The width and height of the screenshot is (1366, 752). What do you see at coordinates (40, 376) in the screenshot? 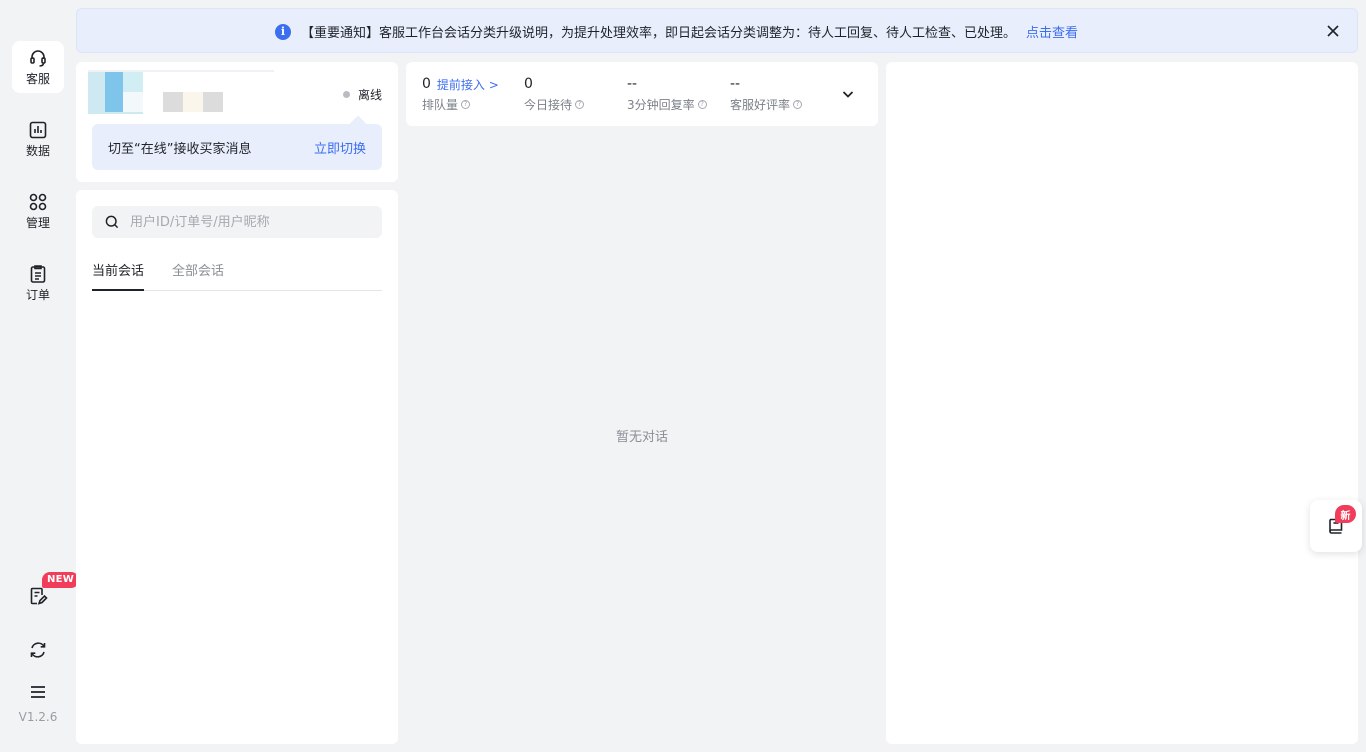
I see `left-nav: 客服 数据 管理 订单 NEW V1.2.6` at bounding box center [40, 376].